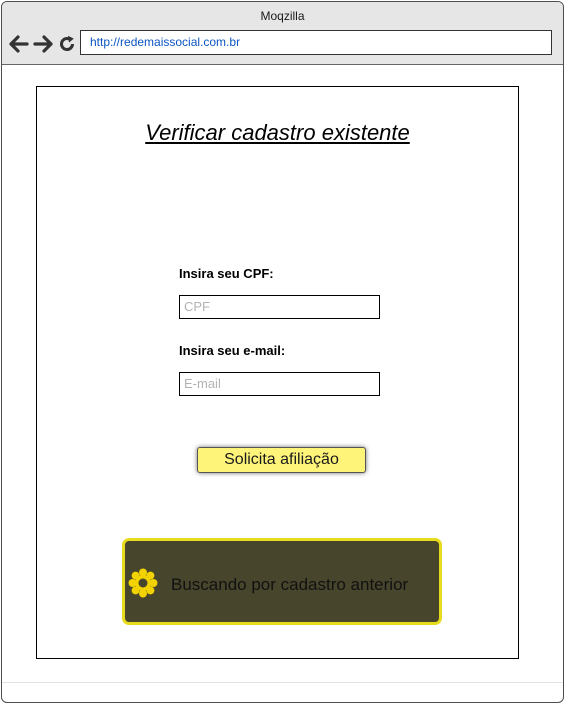 The width and height of the screenshot is (564, 704). What do you see at coordinates (232, 350) in the screenshot?
I see `email-label: Insira seu e-mail:` at bounding box center [232, 350].